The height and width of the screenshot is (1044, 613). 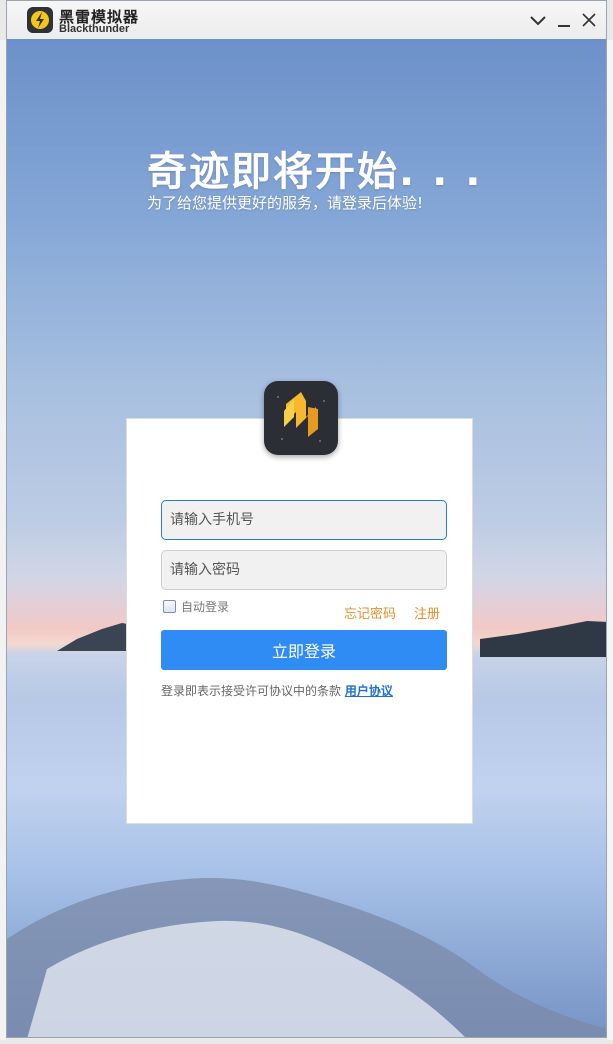 What do you see at coordinates (564, 20) in the screenshot?
I see `minimize-icon` at bounding box center [564, 20].